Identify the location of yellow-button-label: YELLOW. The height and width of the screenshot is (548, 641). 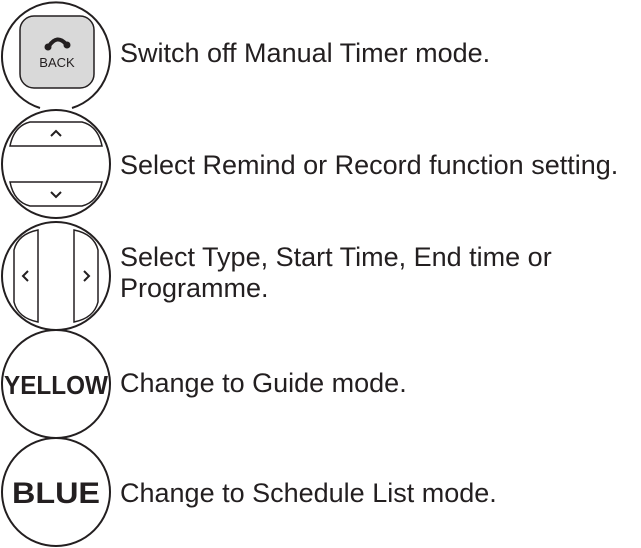
(56, 385).